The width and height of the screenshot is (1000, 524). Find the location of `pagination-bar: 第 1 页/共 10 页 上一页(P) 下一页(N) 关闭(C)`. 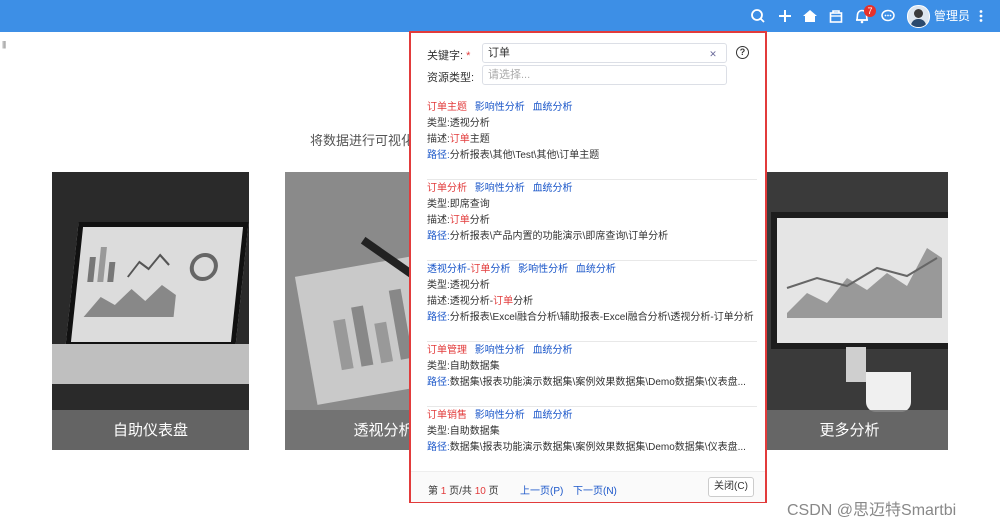

pagination-bar: 第 1 页/共 10 页 上一页(P) 下一页(N) 关闭(C) is located at coordinates (588, 486).